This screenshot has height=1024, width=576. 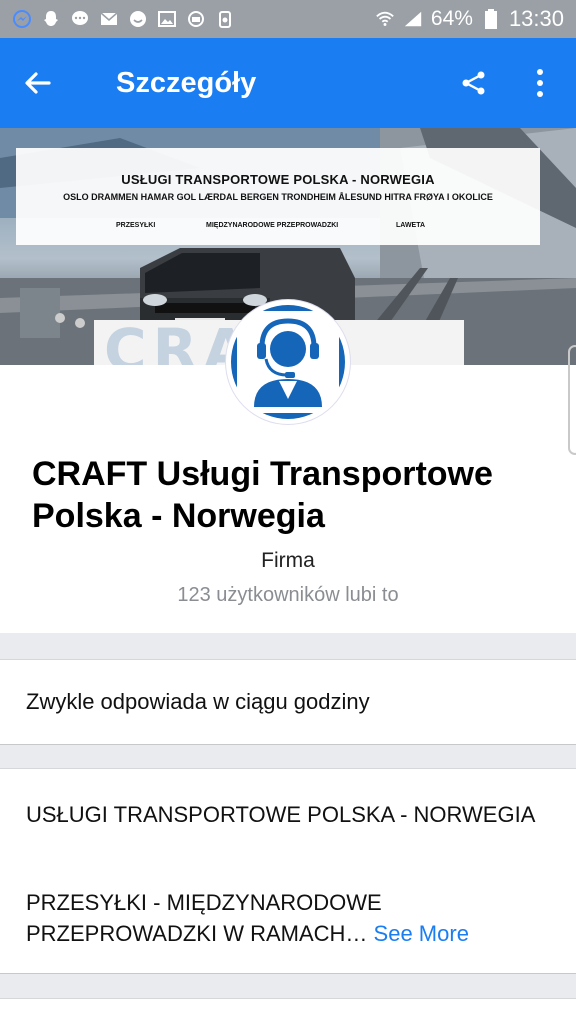 I want to click on chat-icon, so click(x=80, y=19).